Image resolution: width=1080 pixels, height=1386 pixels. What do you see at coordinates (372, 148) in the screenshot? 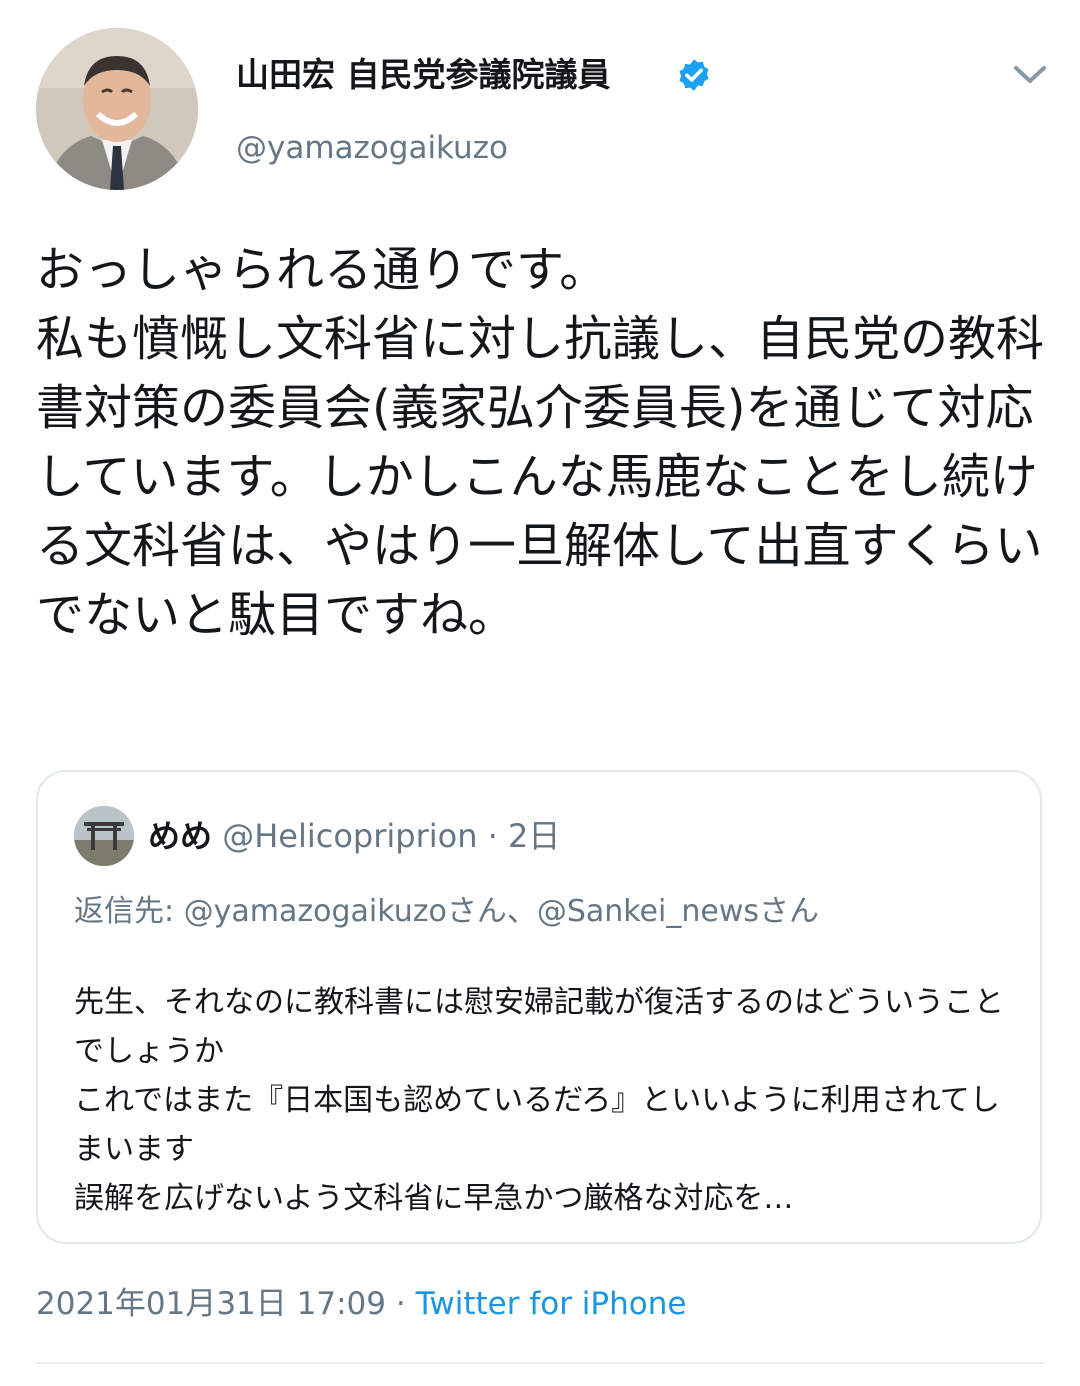
I see `author-handle: @yamazogaikuzo` at bounding box center [372, 148].